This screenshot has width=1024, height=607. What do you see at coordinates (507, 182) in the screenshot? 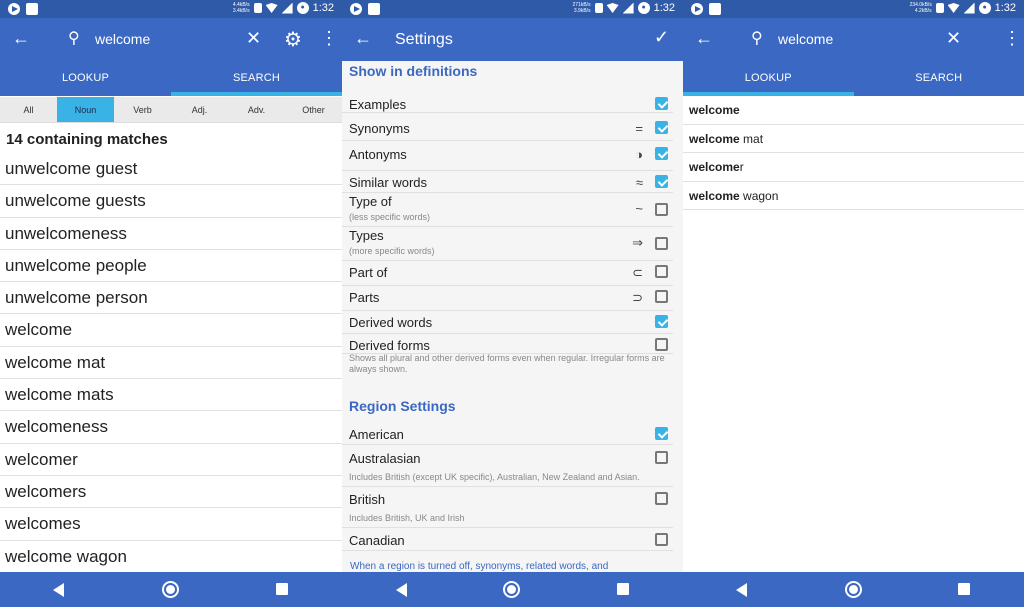
I see `setting-row-similar-words: Similar words ≈` at bounding box center [507, 182].